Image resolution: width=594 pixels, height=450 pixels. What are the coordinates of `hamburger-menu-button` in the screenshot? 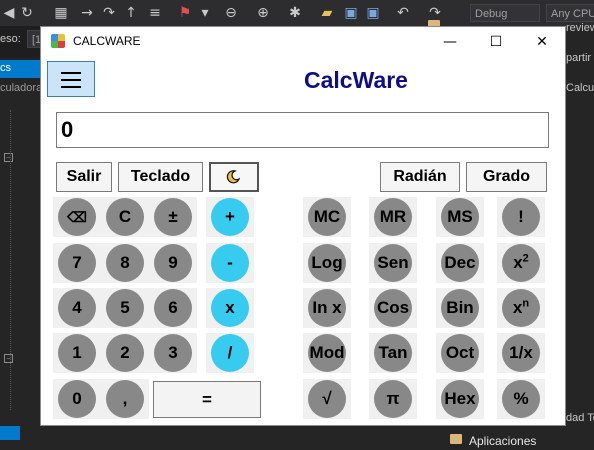 It's located at (71, 79).